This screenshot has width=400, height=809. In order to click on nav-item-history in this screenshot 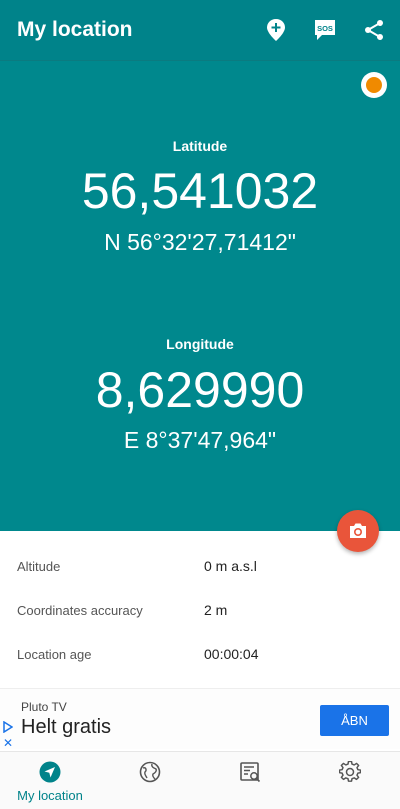, I will do `click(250, 780)`.